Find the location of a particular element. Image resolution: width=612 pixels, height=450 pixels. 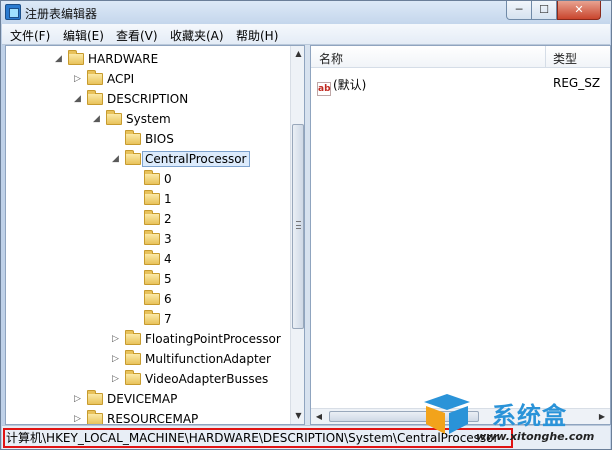

tree-node-label: CentralProcessor is located at coordinates (196, 159).